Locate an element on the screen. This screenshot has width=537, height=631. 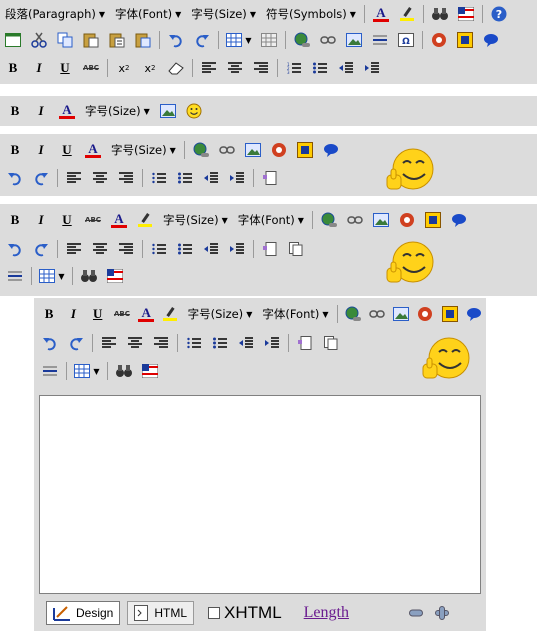
copy-format-button is located at coordinates (296, 249).